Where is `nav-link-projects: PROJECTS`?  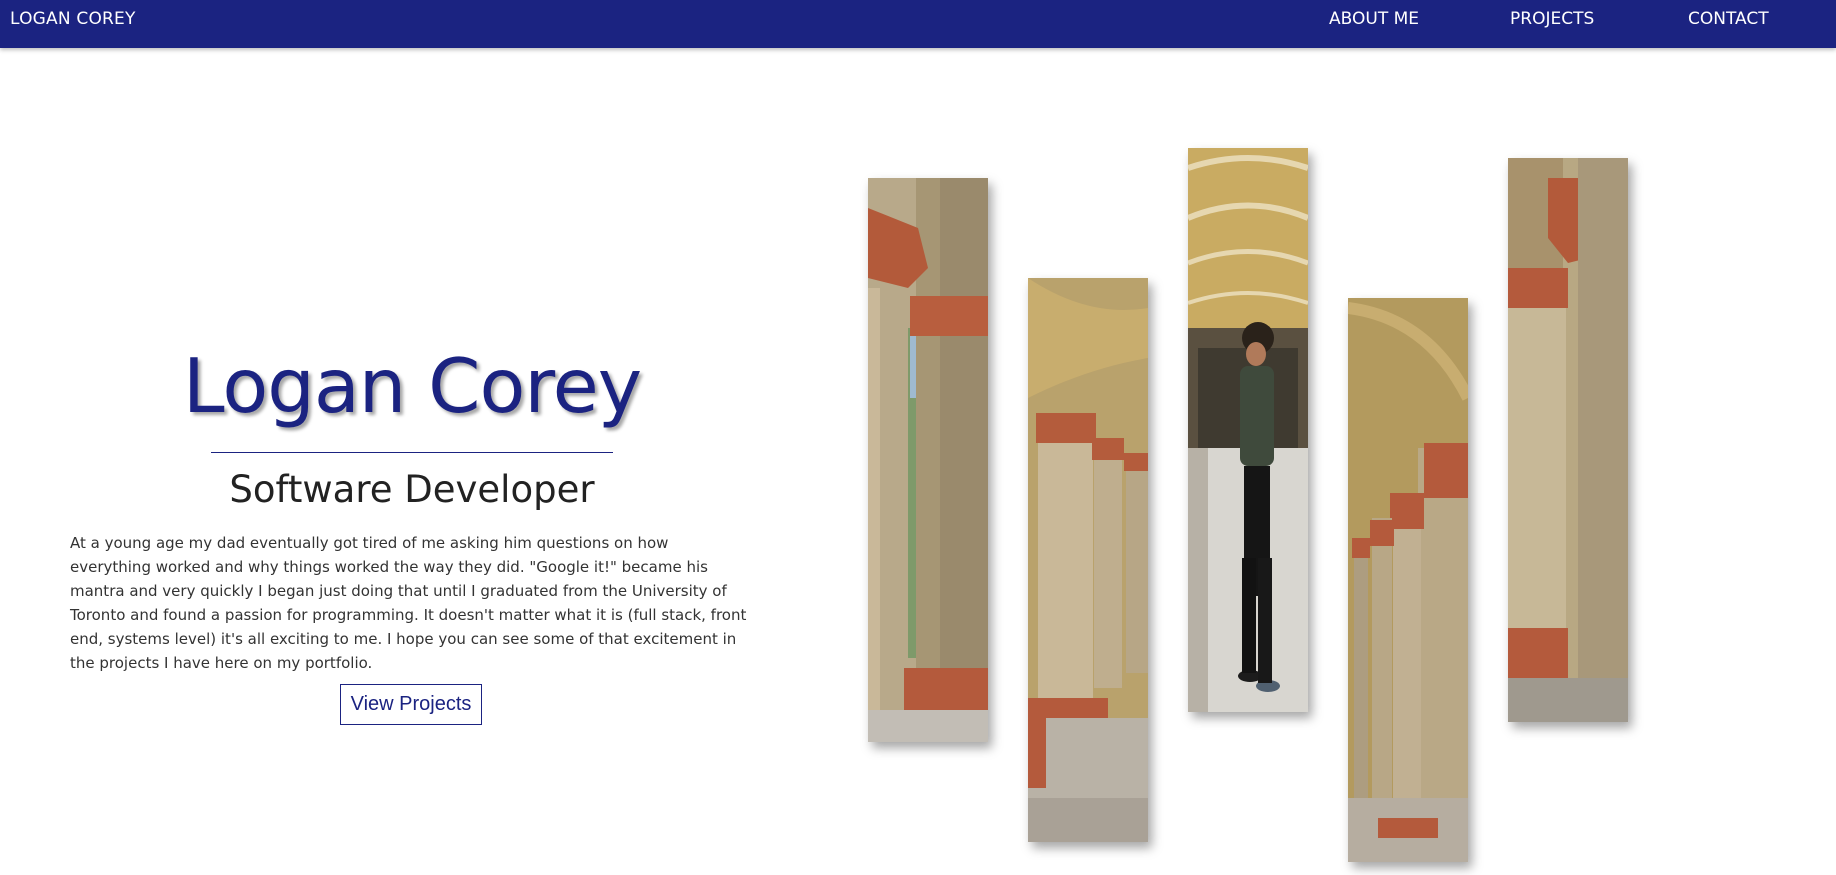
nav-link-projects: PROJECTS is located at coordinates (1552, 19).